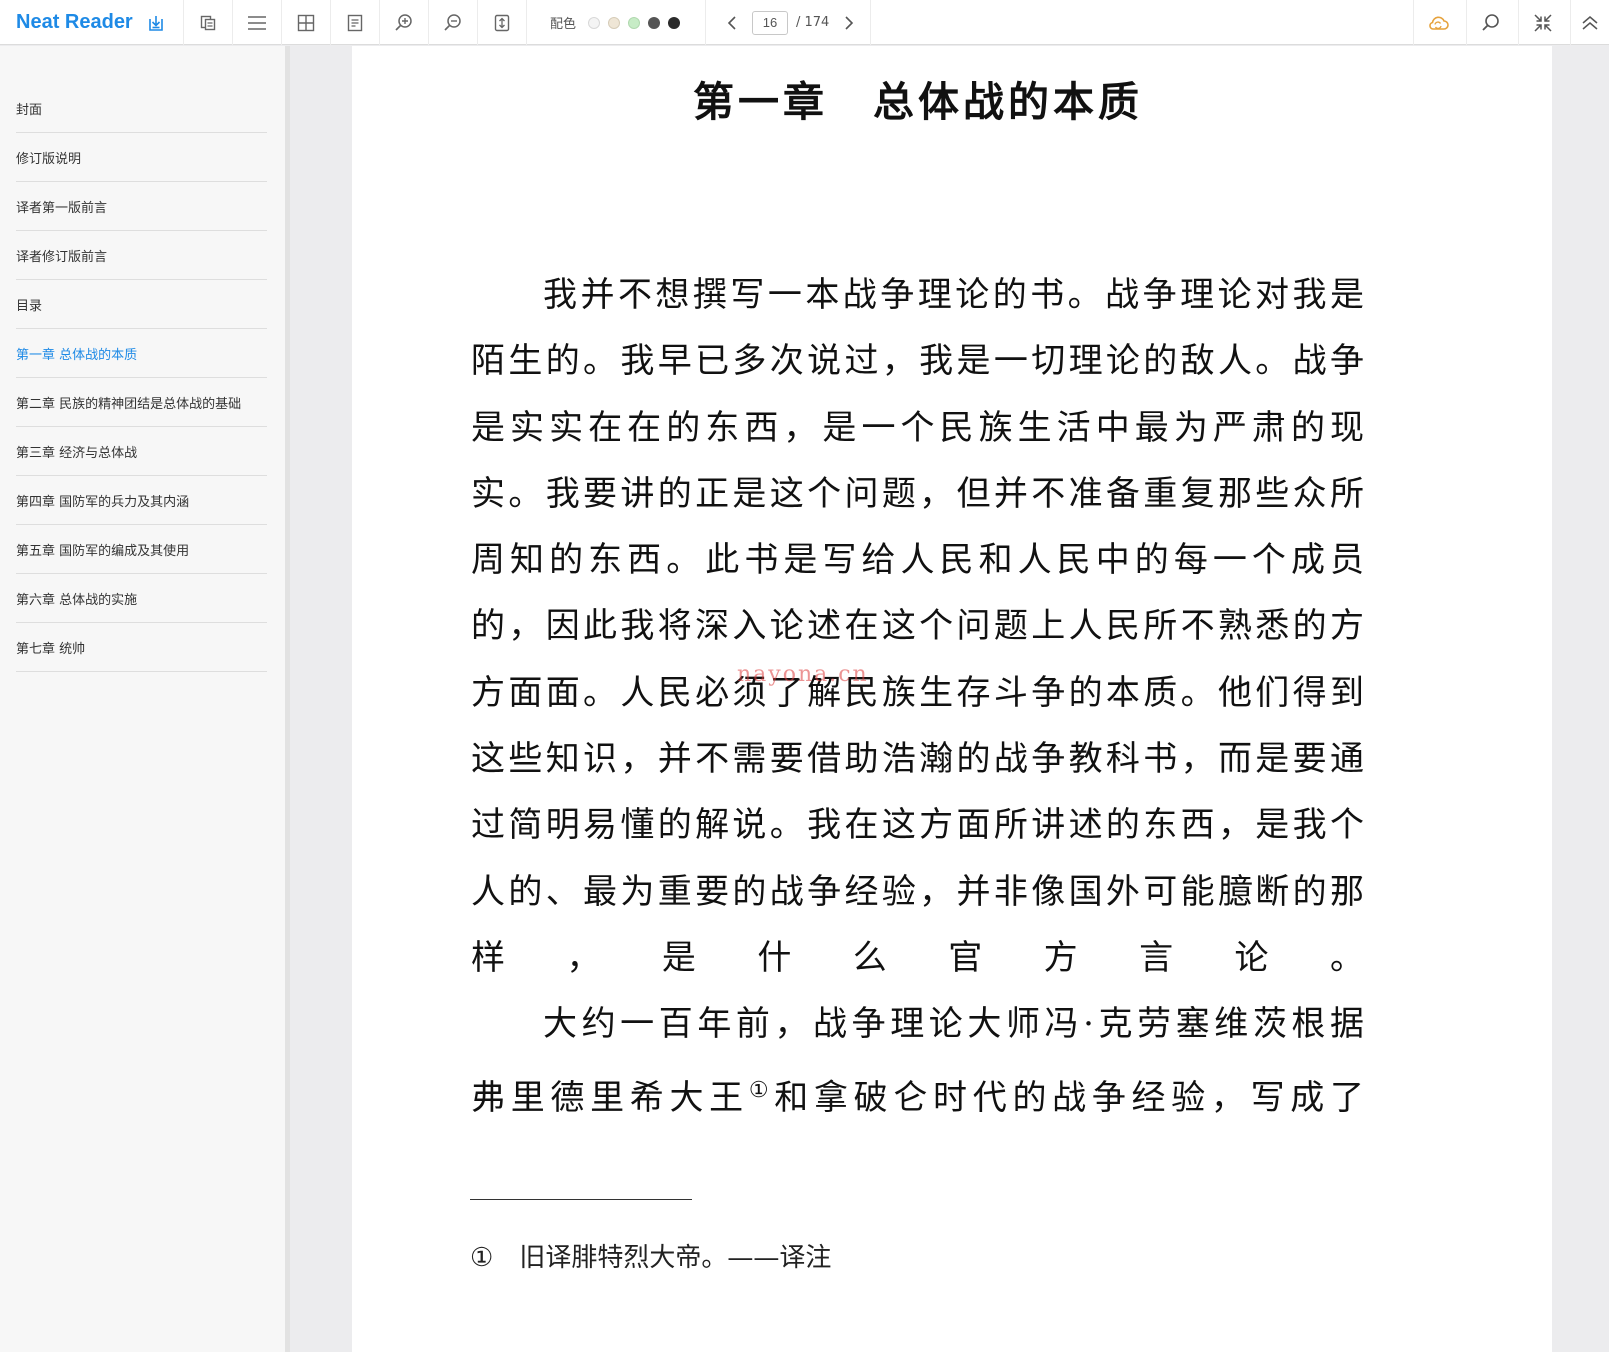  I want to click on scroll-top-icon, so click(1590, 23).